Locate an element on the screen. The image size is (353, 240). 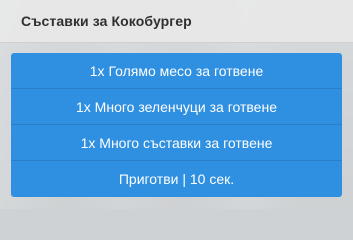
ingredient-vegetables-button: 1x Много зеленчуци за готвене is located at coordinates (176, 107).